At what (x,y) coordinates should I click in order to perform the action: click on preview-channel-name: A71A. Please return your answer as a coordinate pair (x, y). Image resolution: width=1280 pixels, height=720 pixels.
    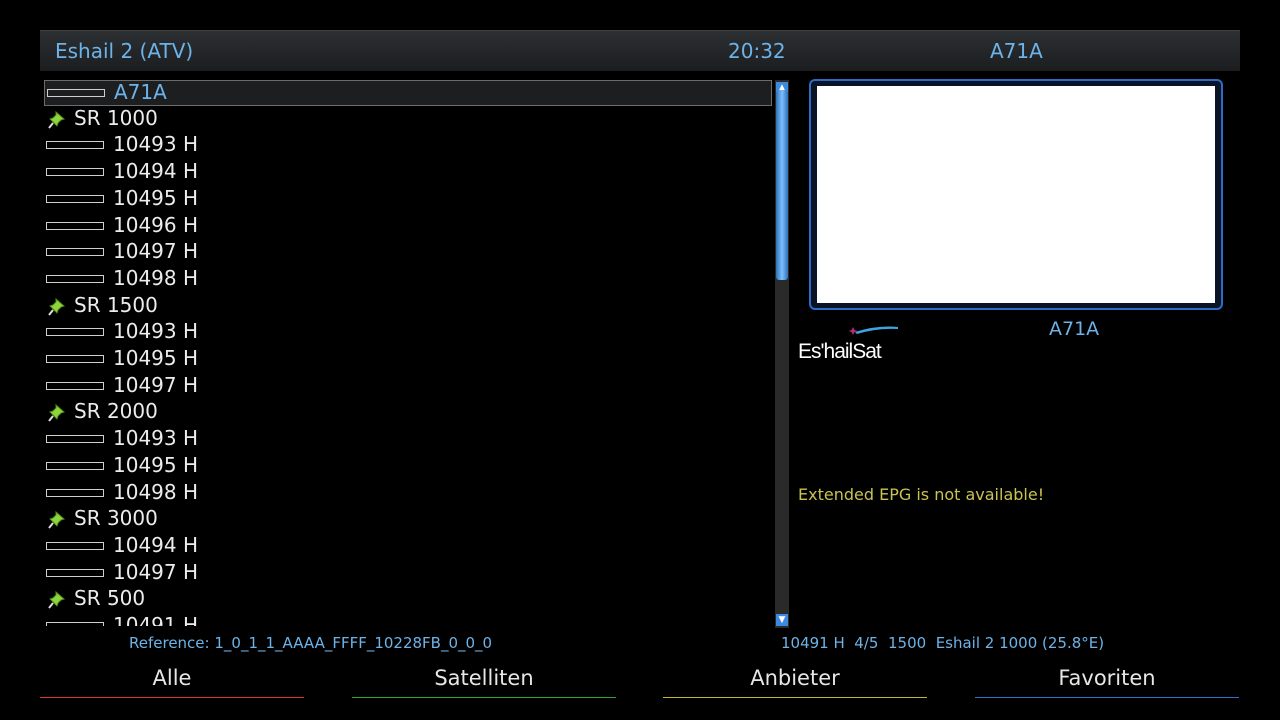
    Looking at the image, I should click on (1074, 329).